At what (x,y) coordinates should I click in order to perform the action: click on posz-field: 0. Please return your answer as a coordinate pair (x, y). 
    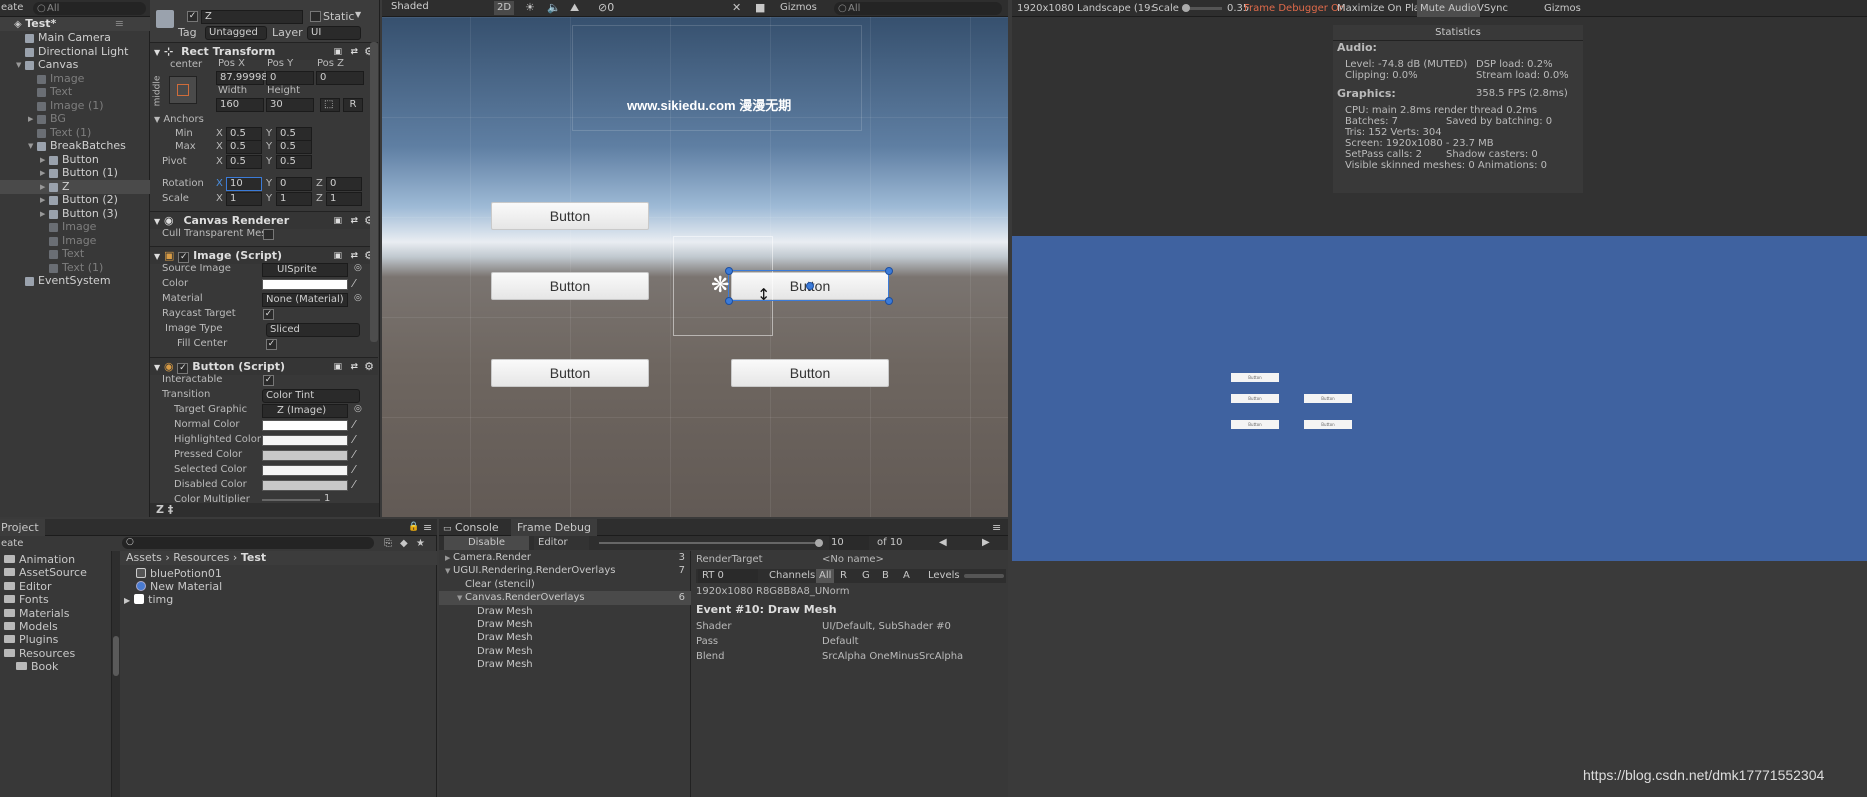
    Looking at the image, I should click on (340, 78).